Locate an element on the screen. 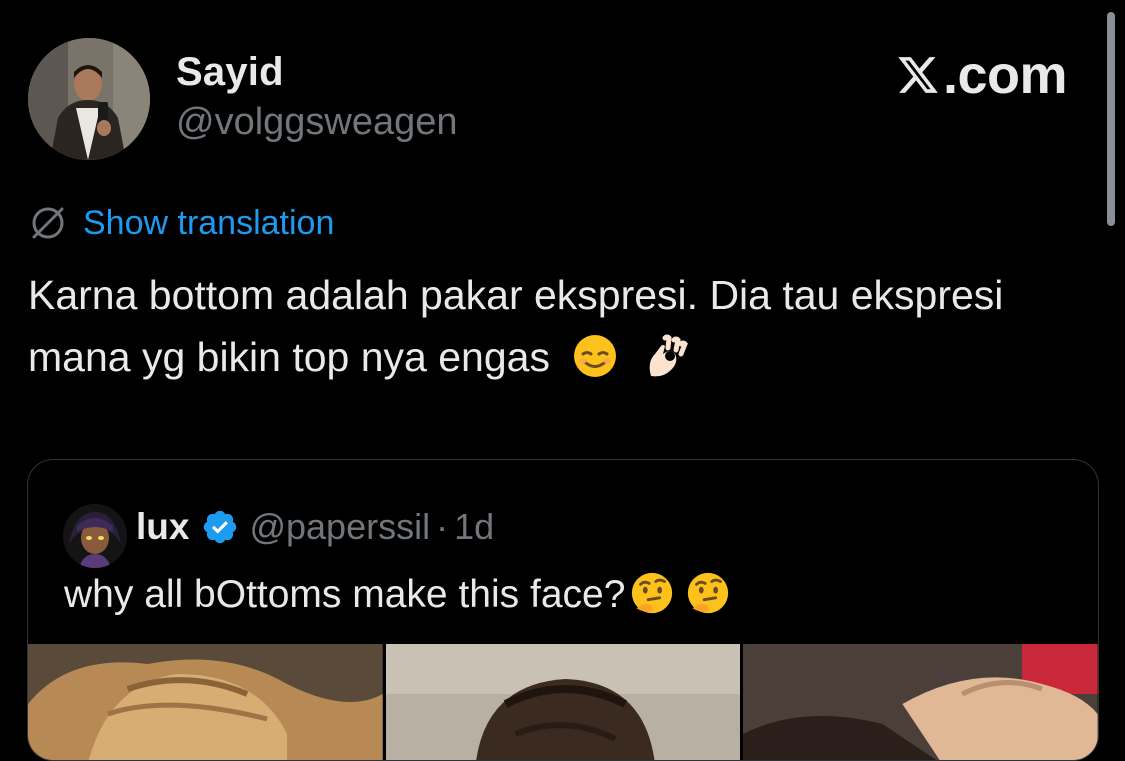 Image resolution: width=1125 pixels, height=761 pixels. quoted-author-handle: @paperssil is located at coordinates (339, 527).